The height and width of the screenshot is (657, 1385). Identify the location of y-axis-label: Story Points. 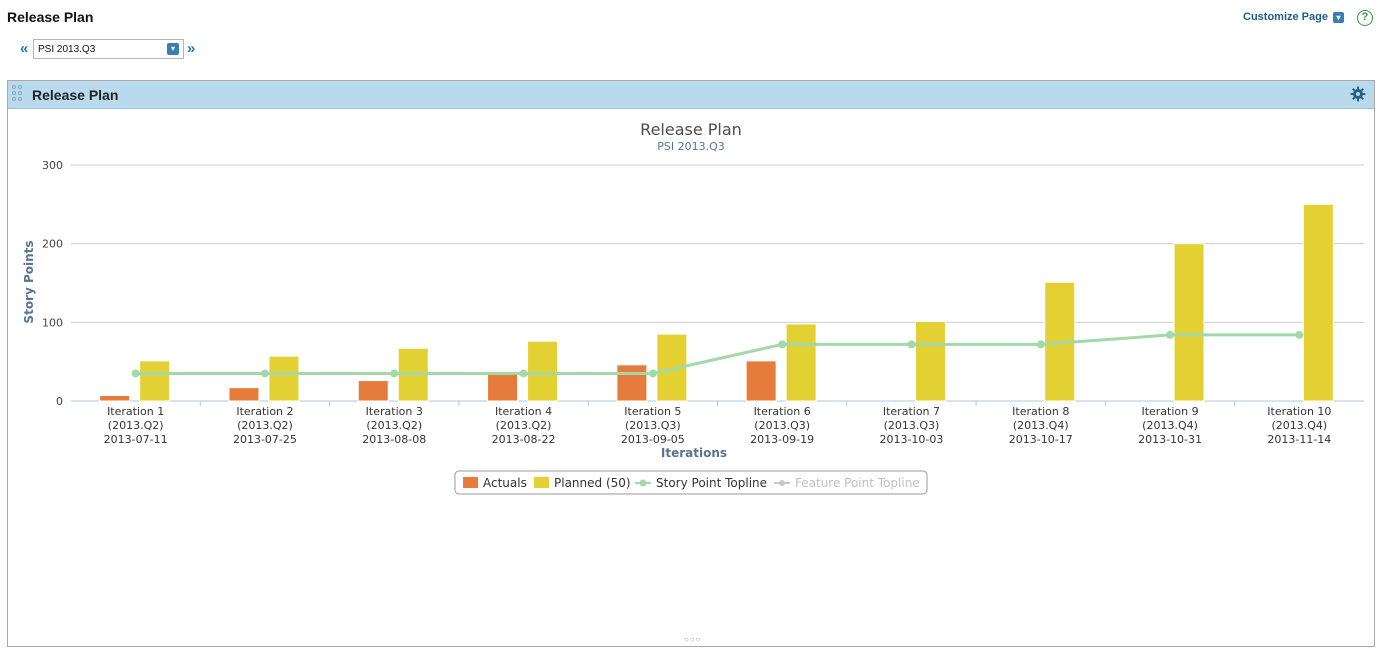
(29, 281).